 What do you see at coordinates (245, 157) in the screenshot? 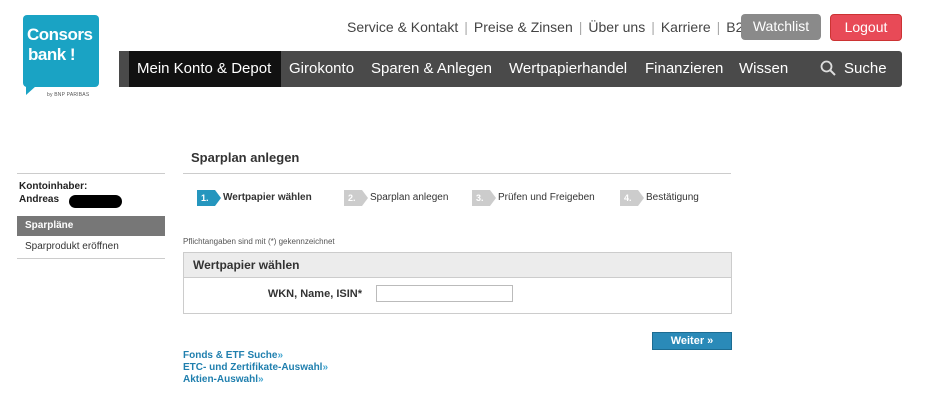
I see `page-title: Sparplan anlegen` at bounding box center [245, 157].